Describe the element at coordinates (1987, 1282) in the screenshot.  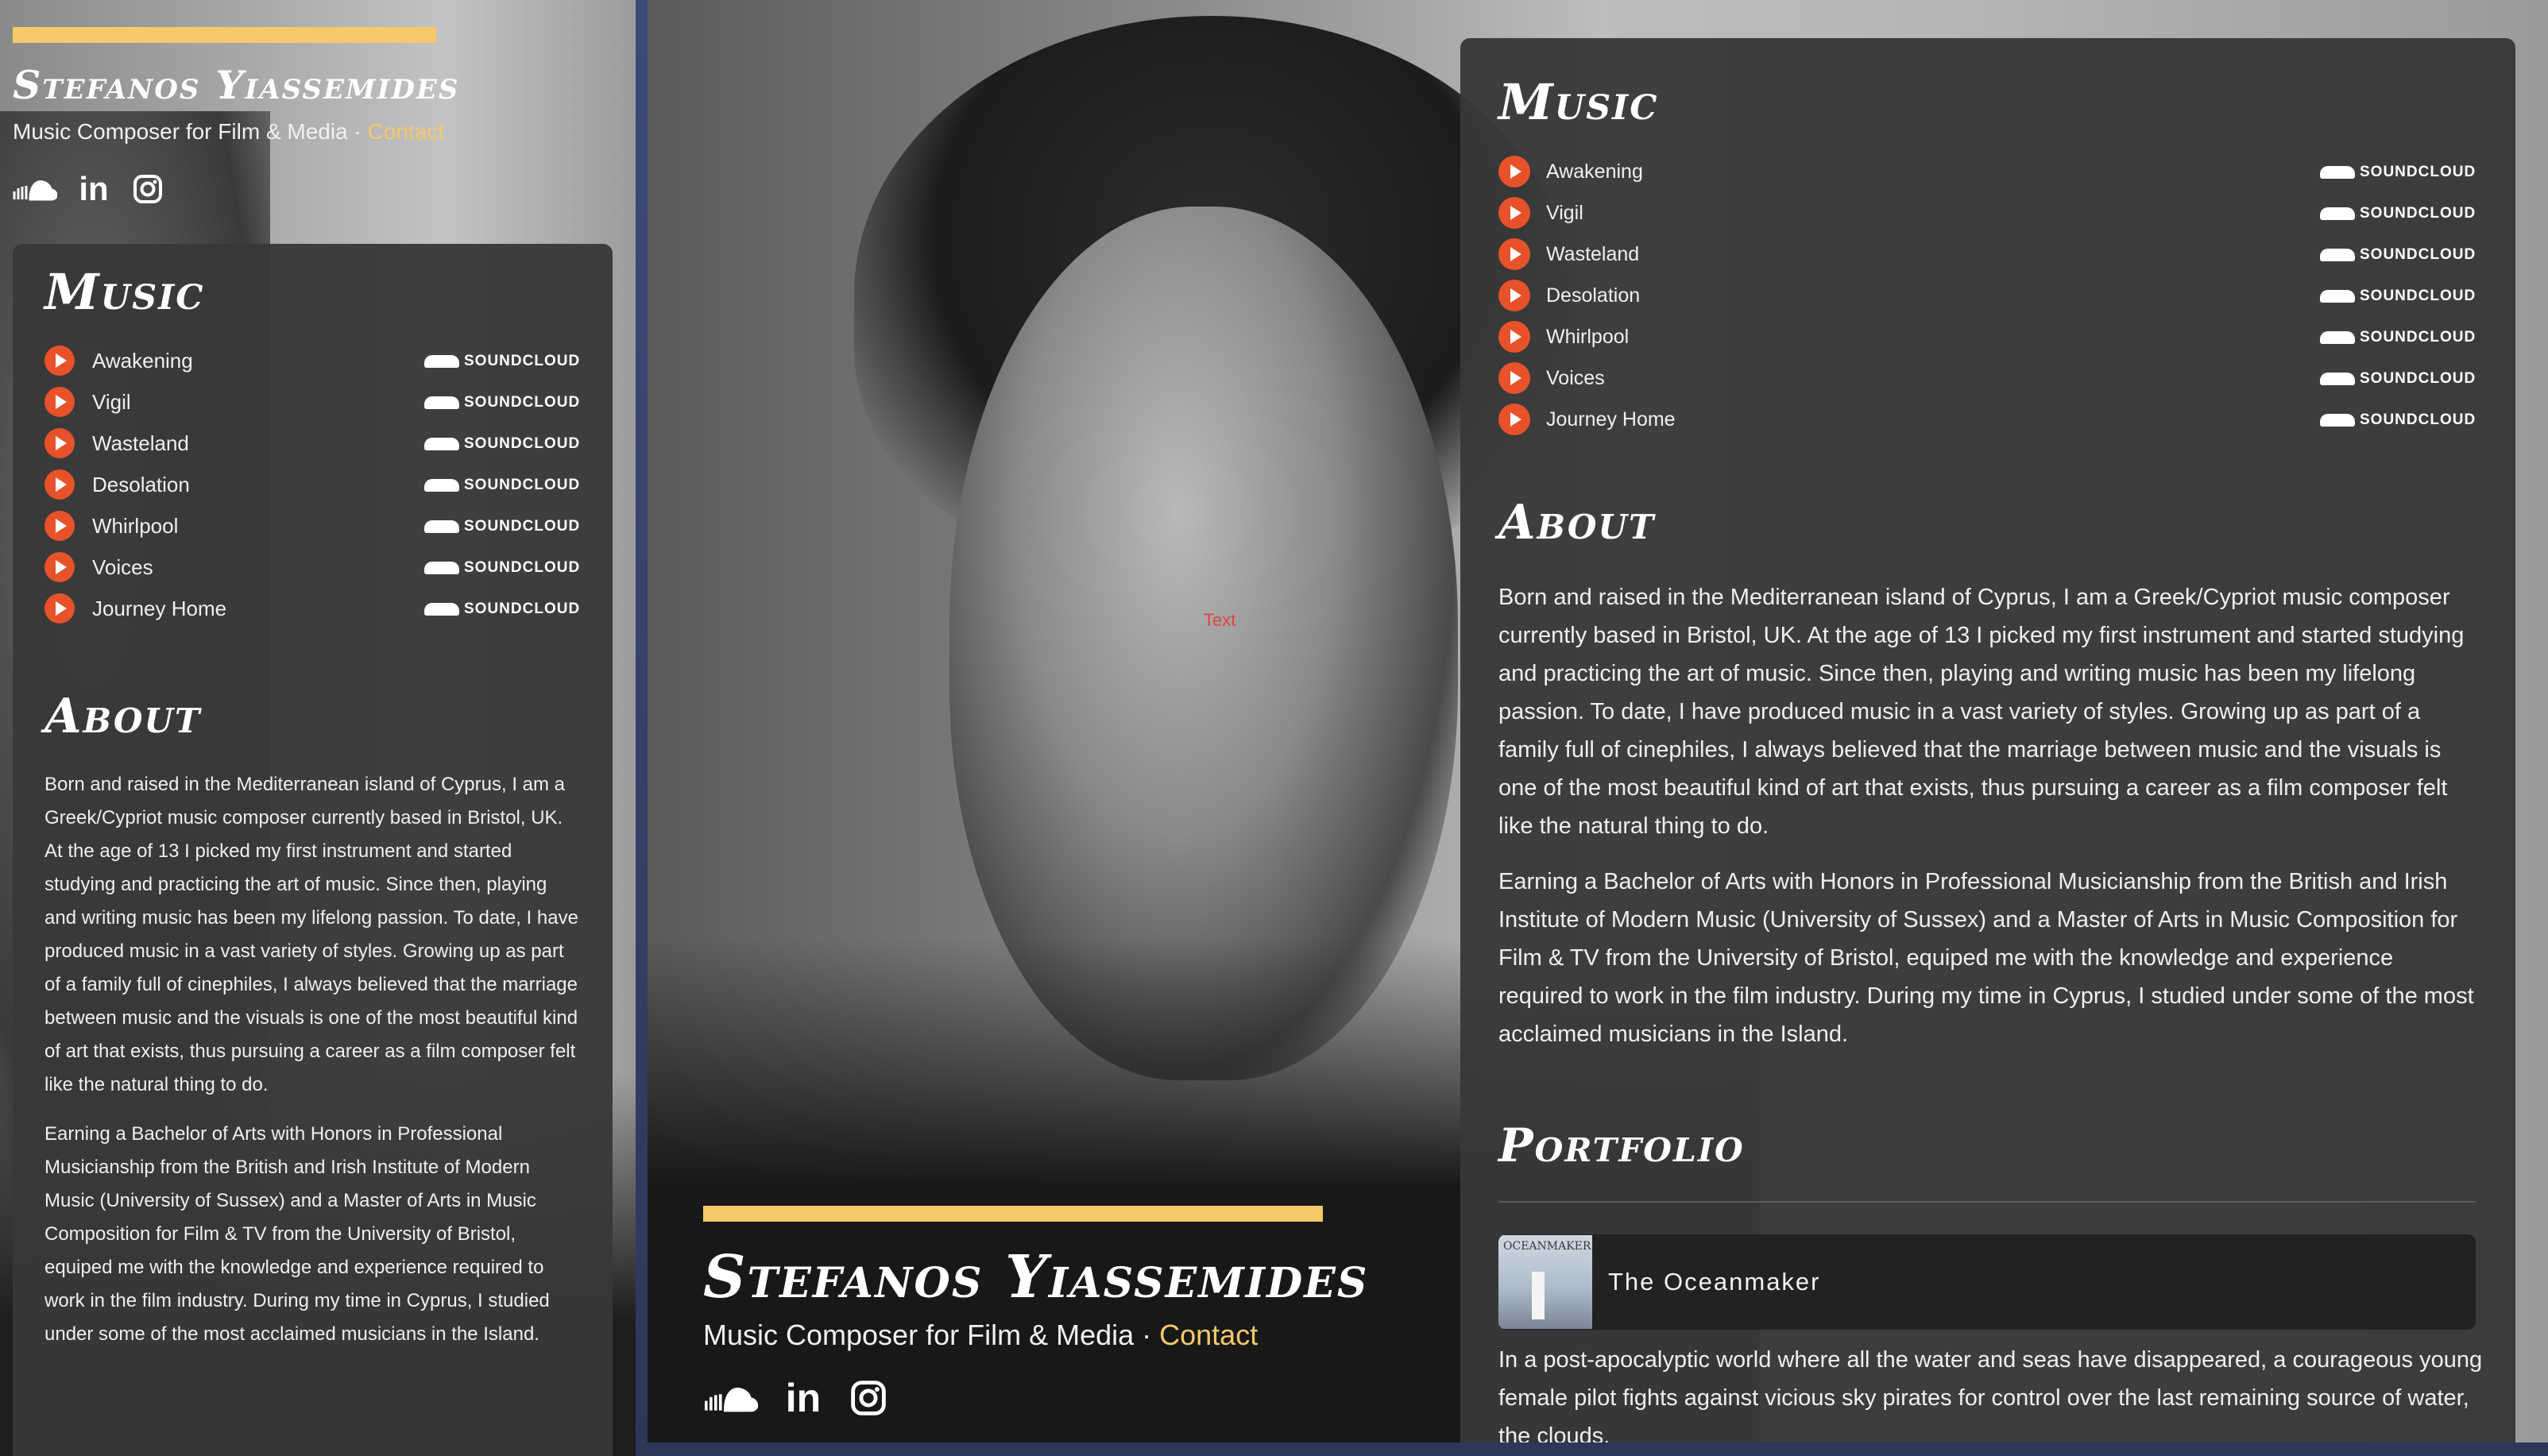
I see `portfolio-item: OCEANMAKER The Oceanmaker` at that location.